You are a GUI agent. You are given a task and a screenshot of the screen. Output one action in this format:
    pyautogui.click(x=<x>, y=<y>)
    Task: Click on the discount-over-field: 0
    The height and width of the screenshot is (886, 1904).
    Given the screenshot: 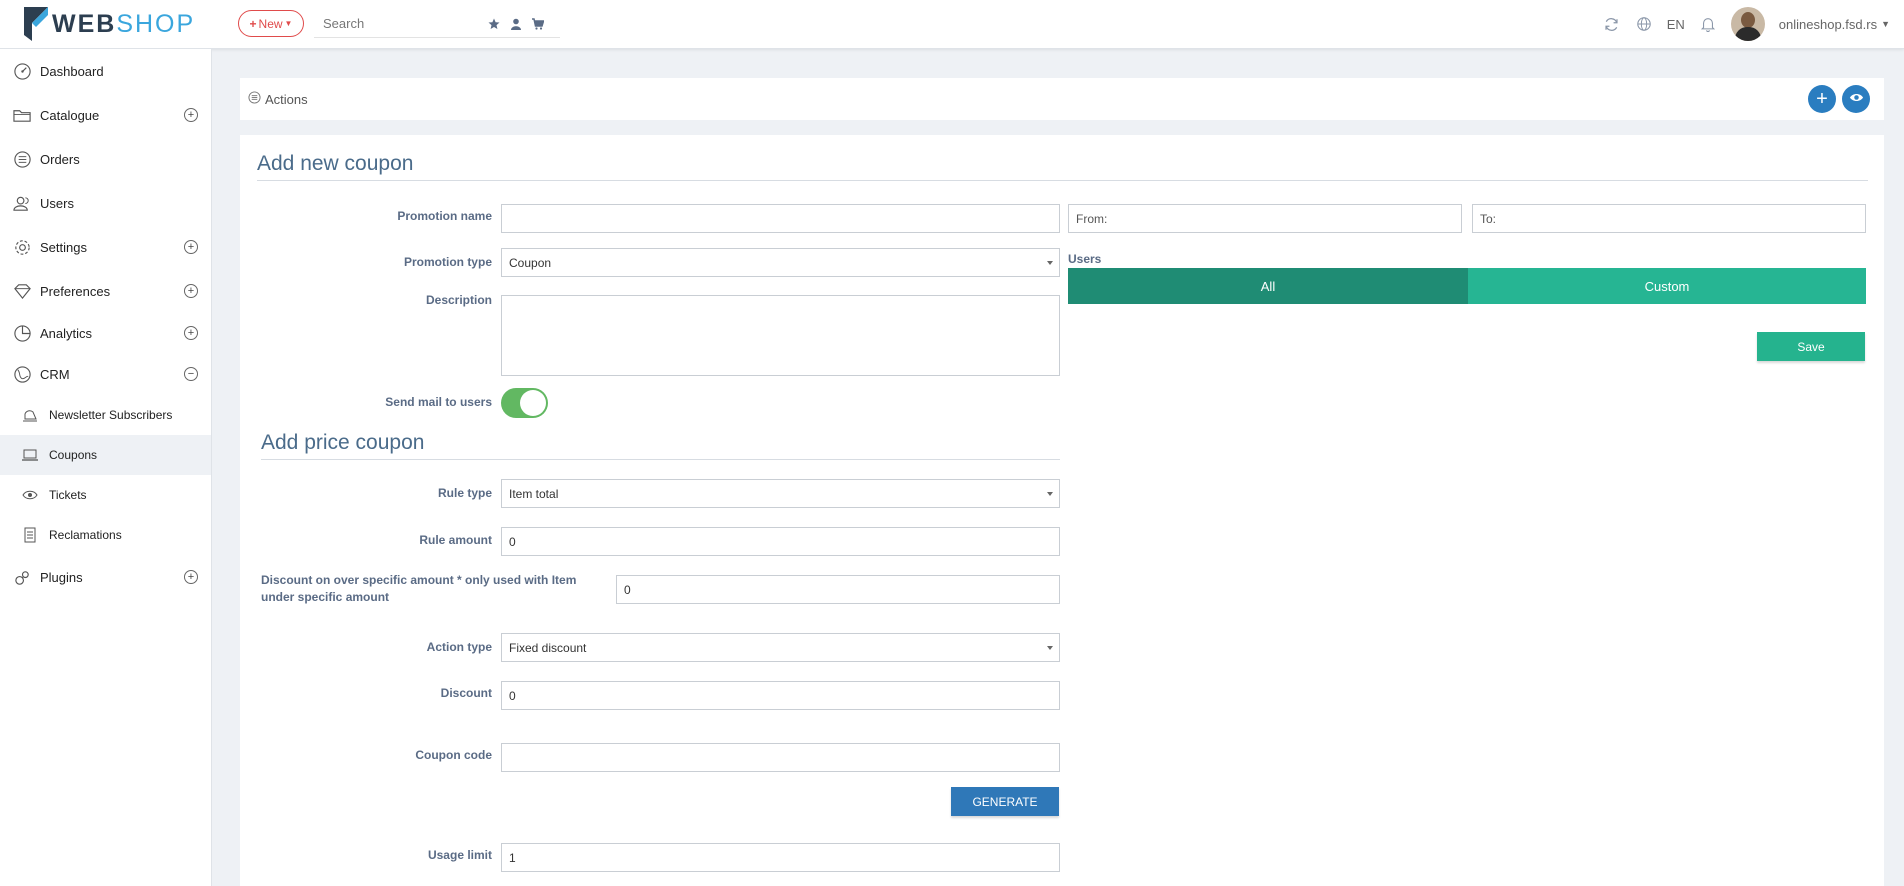 What is the action you would take?
    pyautogui.click(x=838, y=589)
    